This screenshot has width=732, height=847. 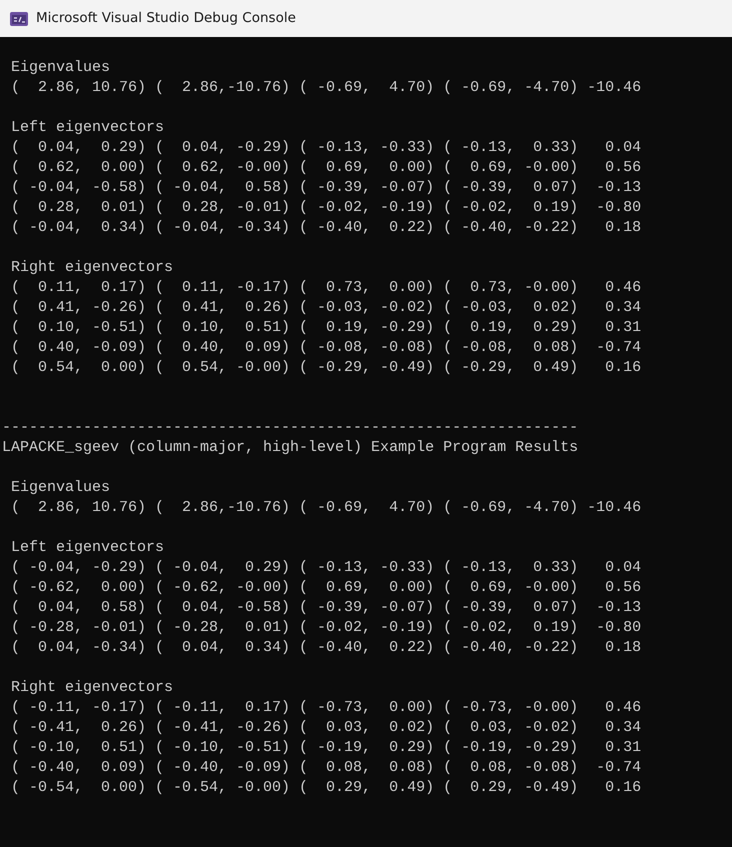 I want to click on console-line: LAPACKE_sgeev (column-major, high-level) Example Program Results, so click(x=290, y=448).